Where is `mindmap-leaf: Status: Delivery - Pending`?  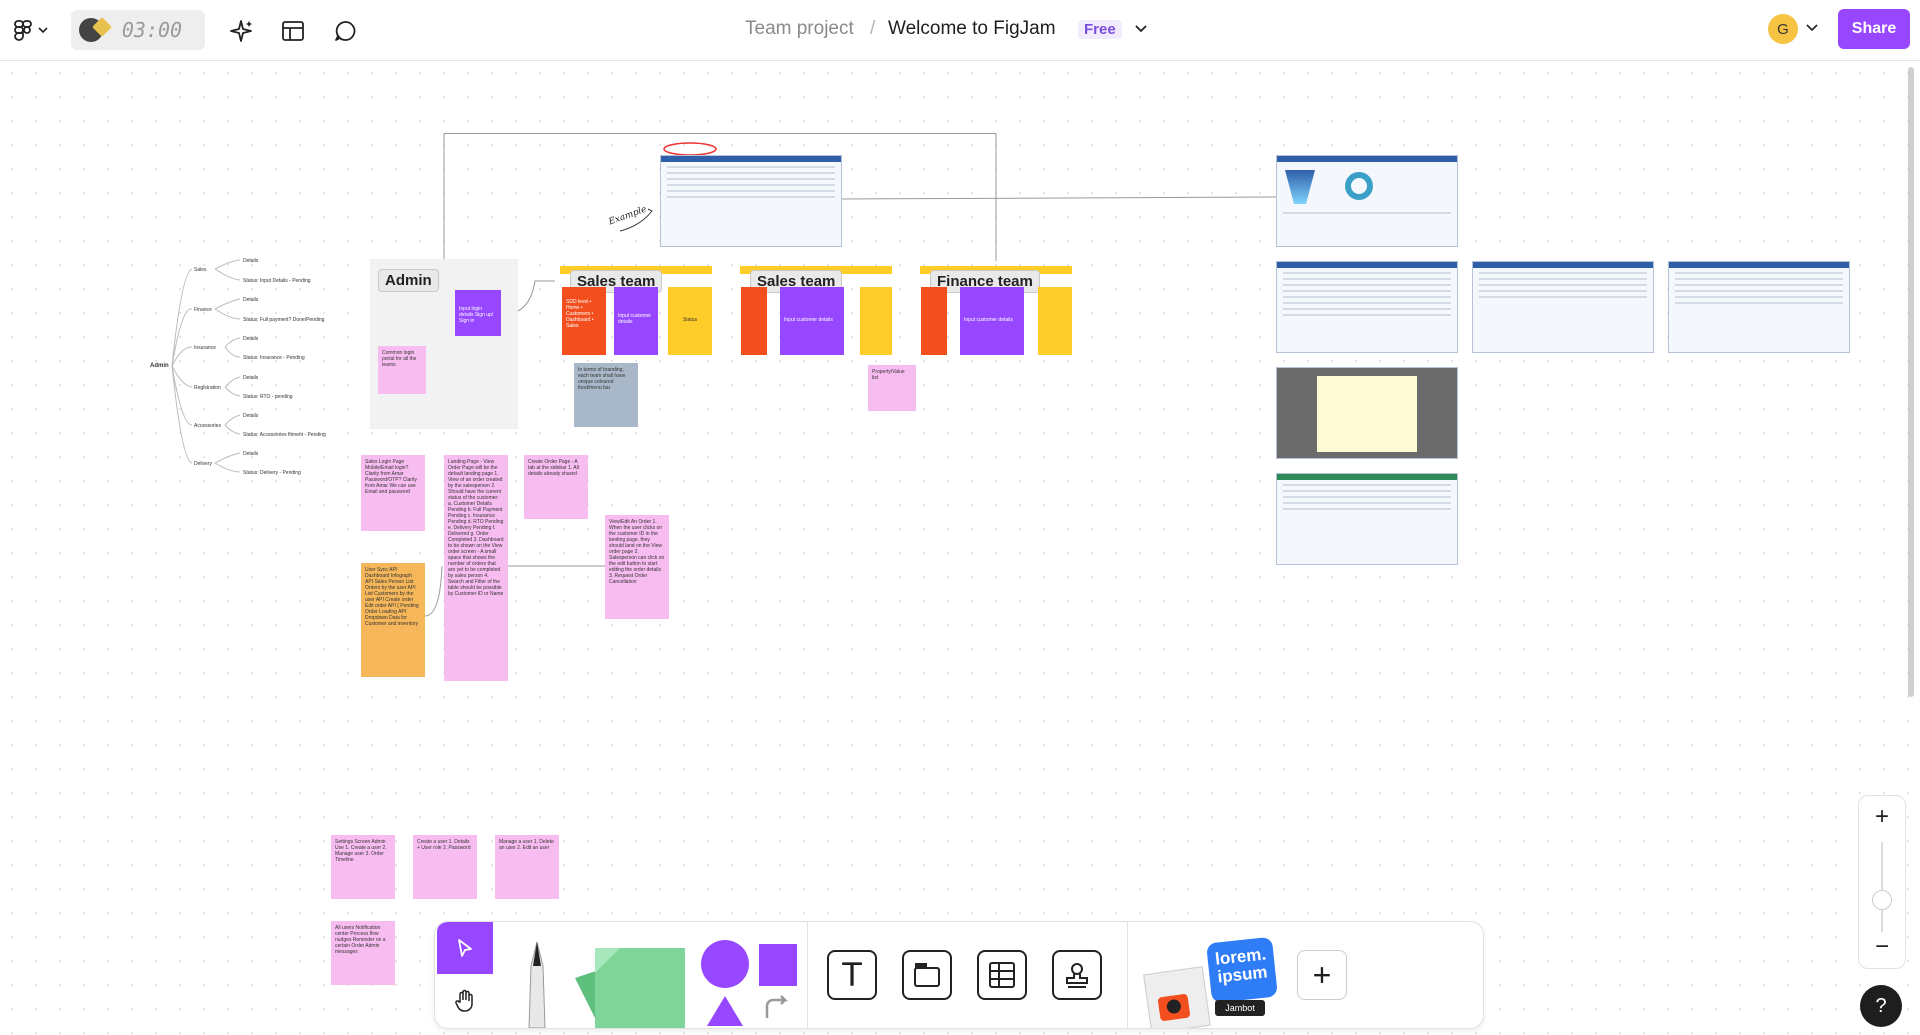
mindmap-leaf: Status: Delivery - Pending is located at coordinates (272, 473).